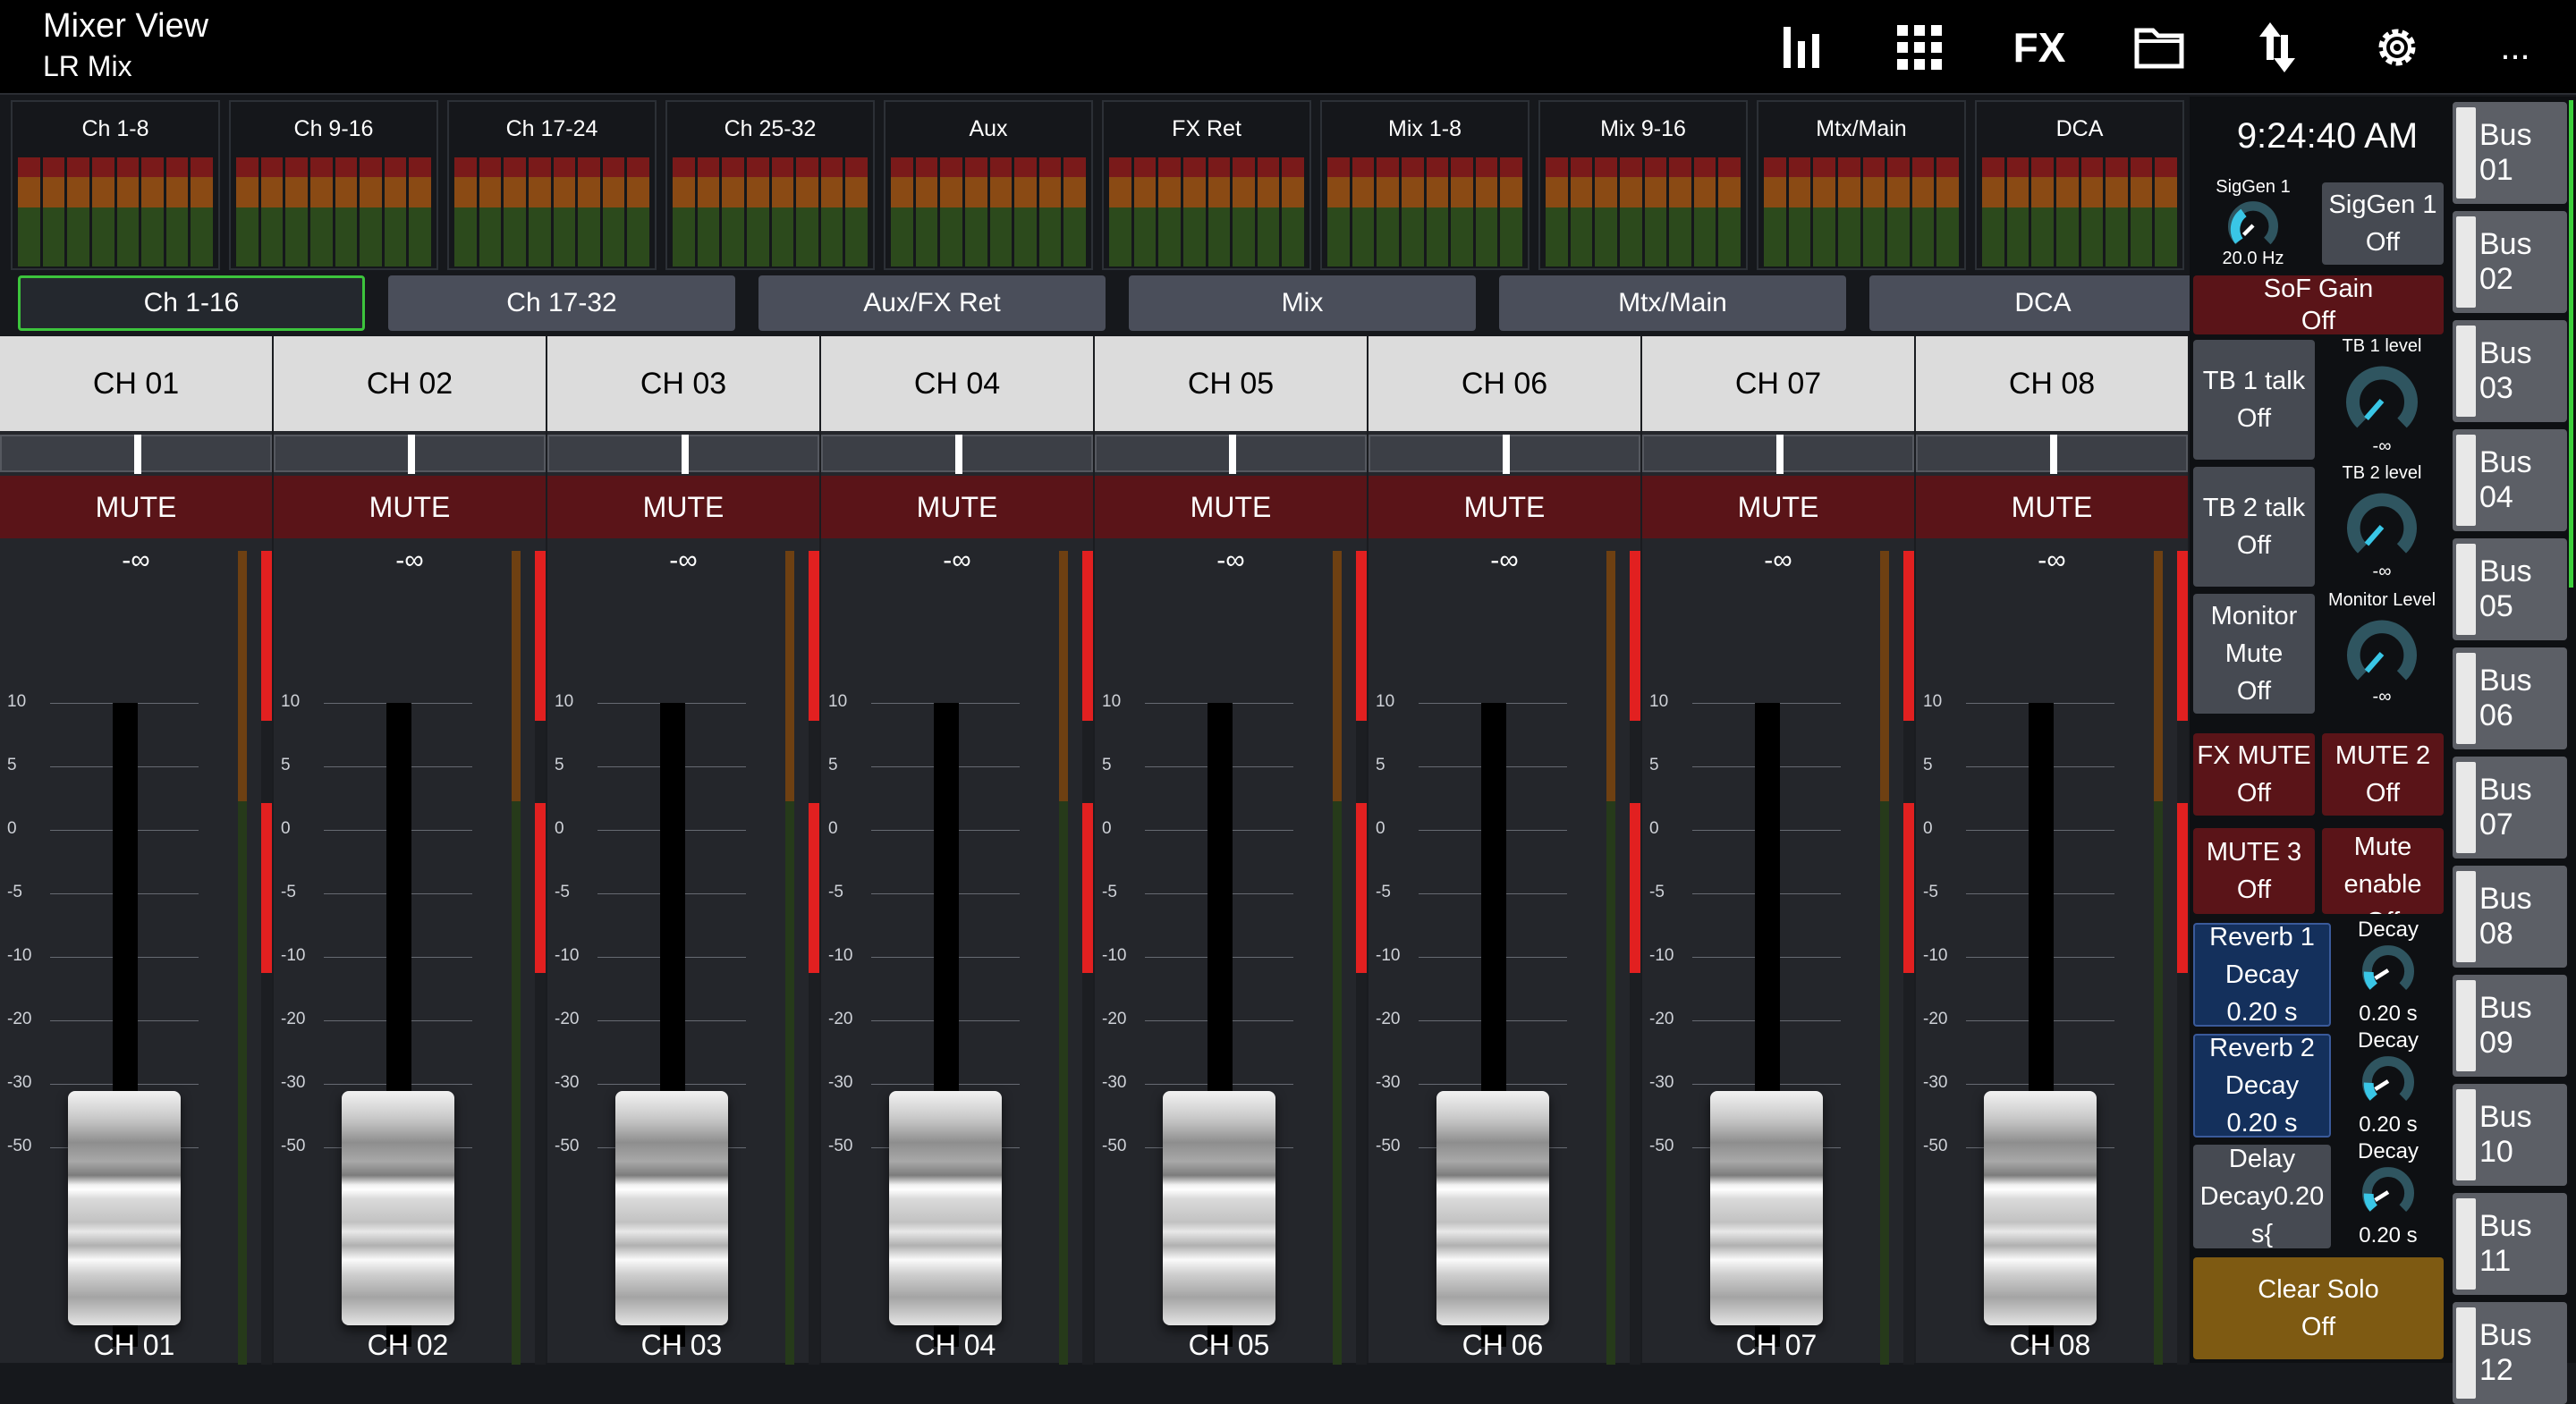 The image size is (2576, 1404). What do you see at coordinates (1206, 185) in the screenshot?
I see `group-tile-5: FX Ret` at bounding box center [1206, 185].